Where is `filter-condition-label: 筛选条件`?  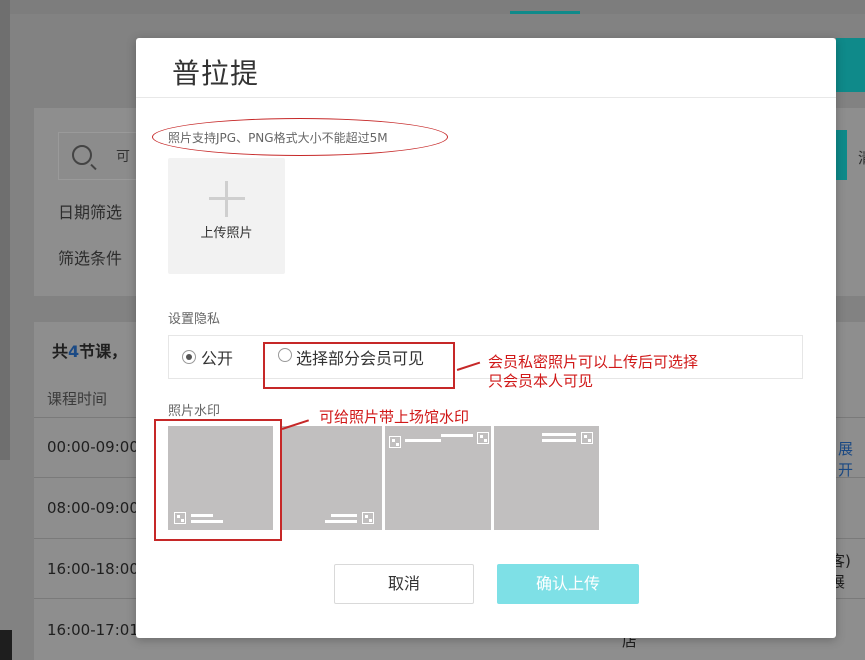
filter-condition-label: 筛选条件 is located at coordinates (90, 258).